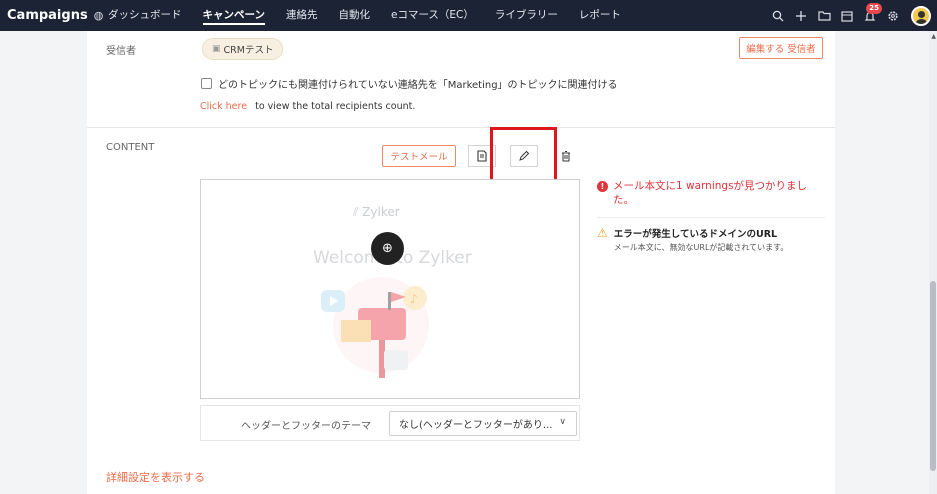 This screenshot has width=937, height=494. What do you see at coordinates (801, 16) in the screenshot?
I see `add-icon` at bounding box center [801, 16].